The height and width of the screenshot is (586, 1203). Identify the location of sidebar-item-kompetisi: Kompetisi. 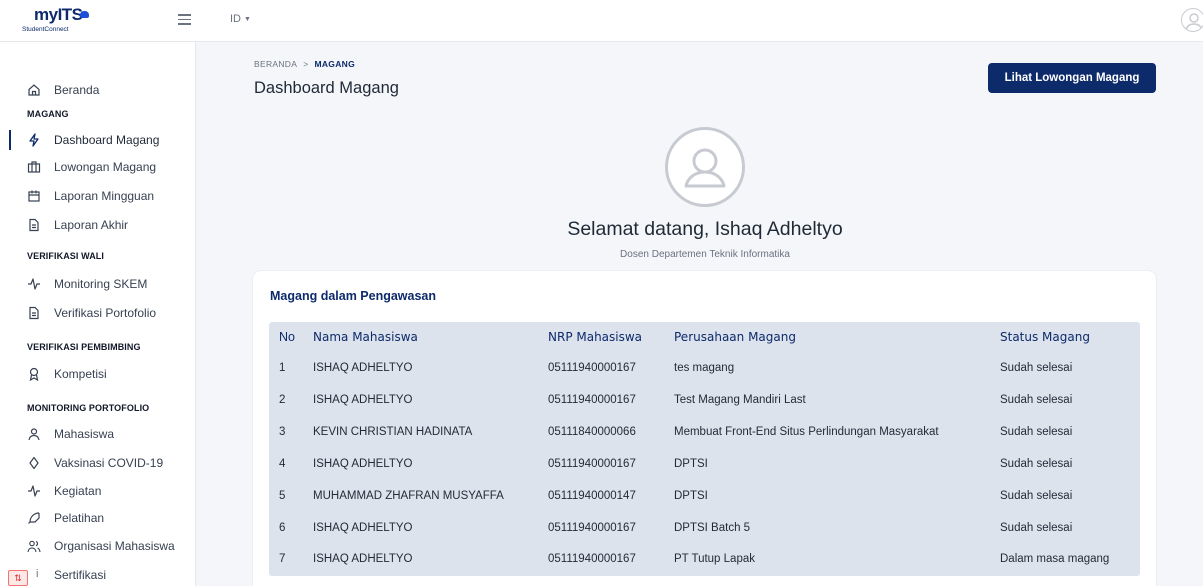
(98, 374).